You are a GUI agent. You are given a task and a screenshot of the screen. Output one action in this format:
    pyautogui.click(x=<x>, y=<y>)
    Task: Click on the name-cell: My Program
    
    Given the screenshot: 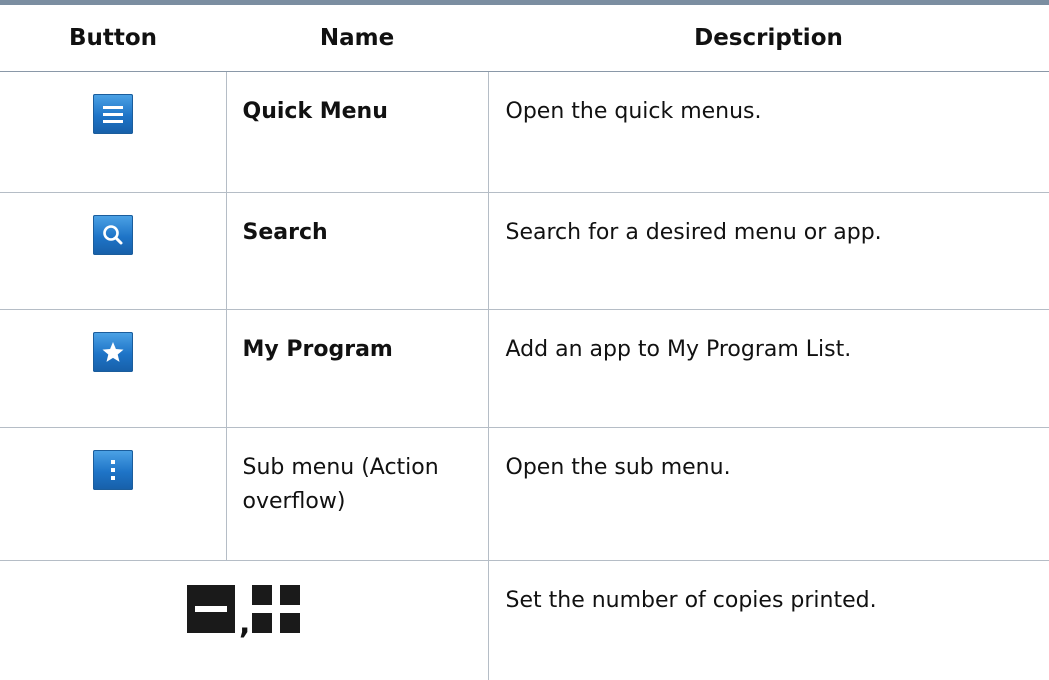 What is the action you would take?
    pyautogui.click(x=357, y=369)
    